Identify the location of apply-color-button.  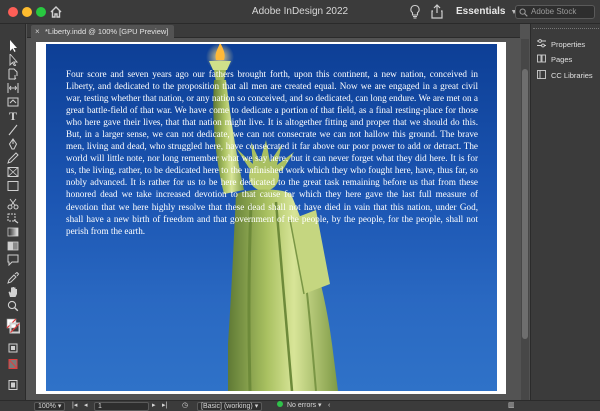
(13, 348).